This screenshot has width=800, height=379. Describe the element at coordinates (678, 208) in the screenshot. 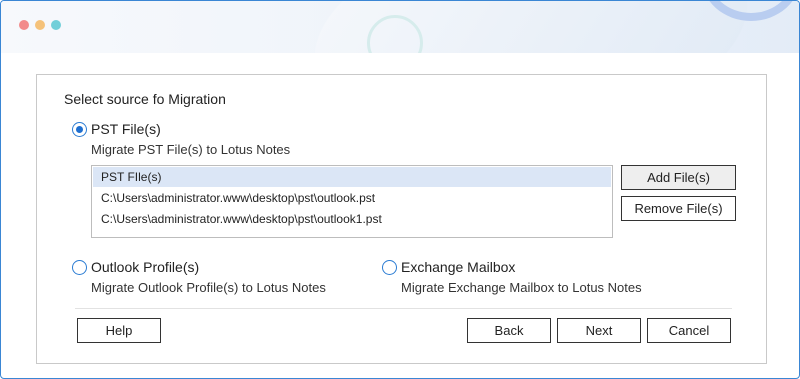

I see `remove-files-button: Remove File(s)` at that location.